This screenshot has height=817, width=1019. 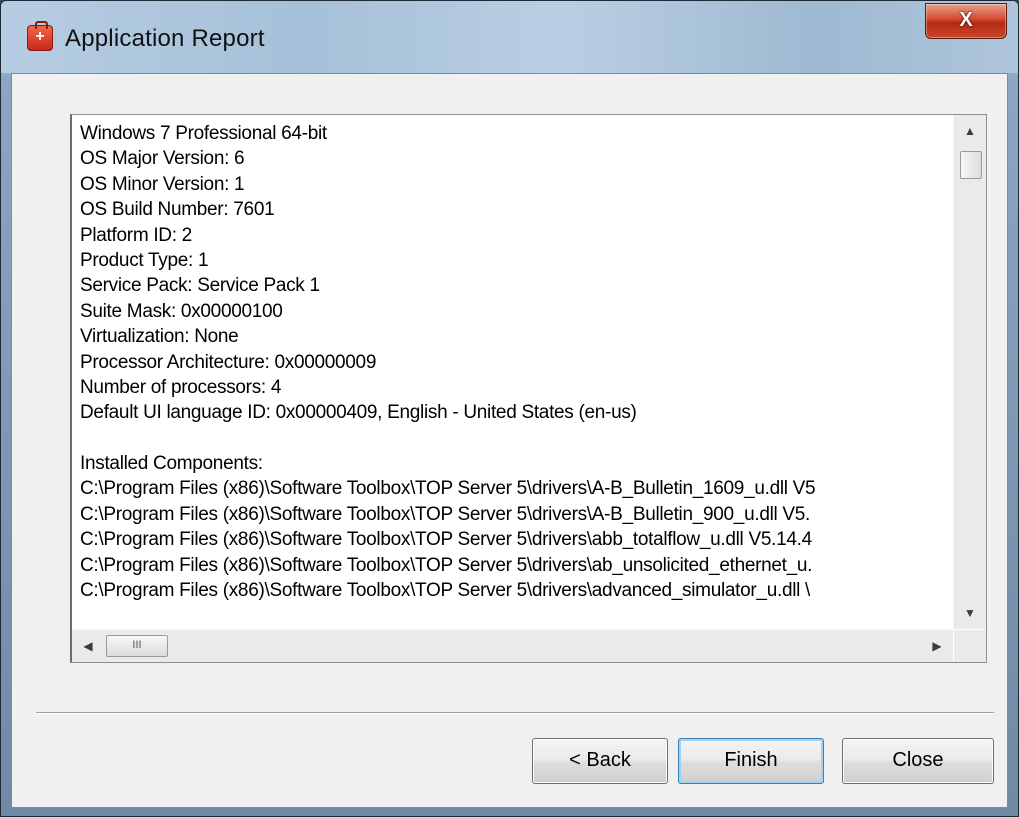 I want to click on window-title: Application Report, so click(x=165, y=38).